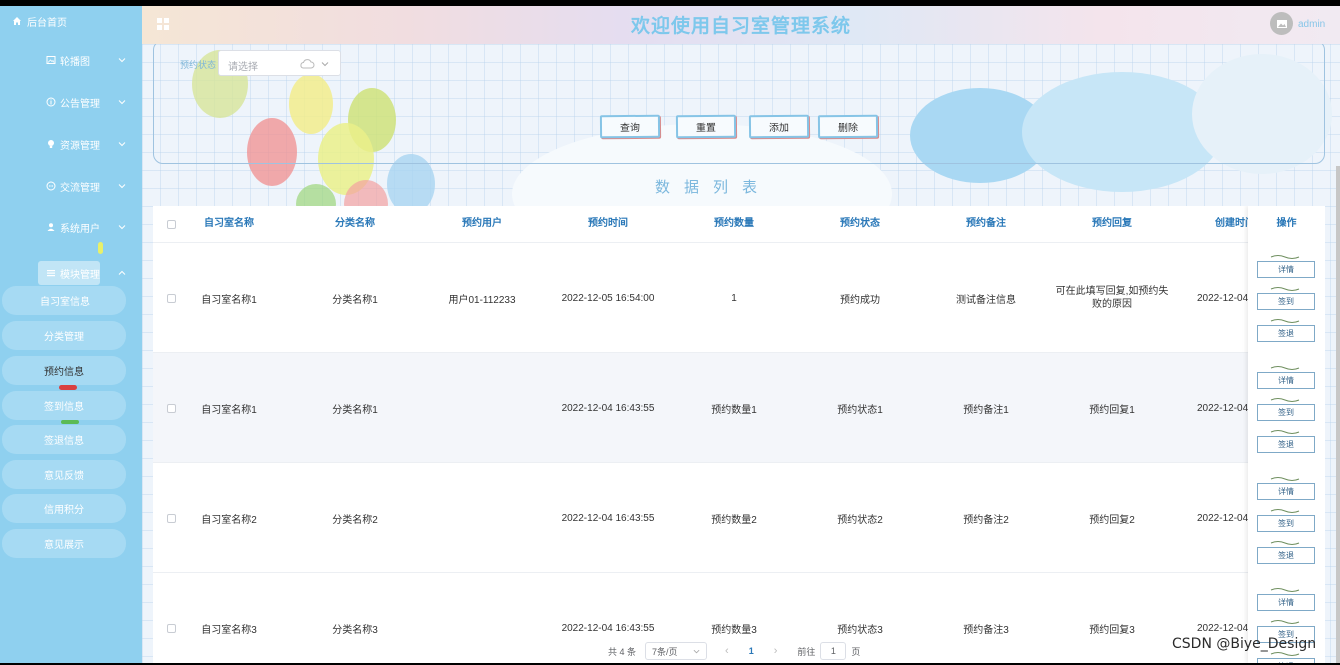  I want to click on sidebar-subitem-opinion: 意见展示, so click(64, 543).